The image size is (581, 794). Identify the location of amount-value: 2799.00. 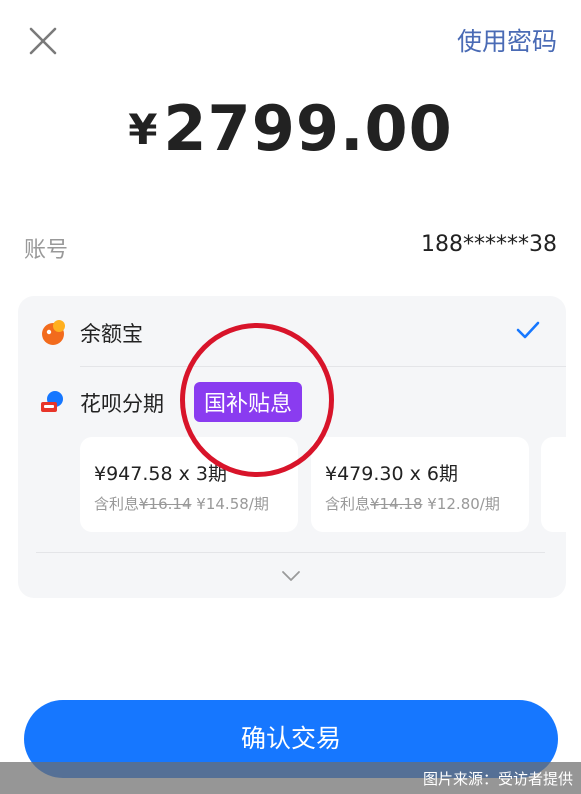
(308, 128).